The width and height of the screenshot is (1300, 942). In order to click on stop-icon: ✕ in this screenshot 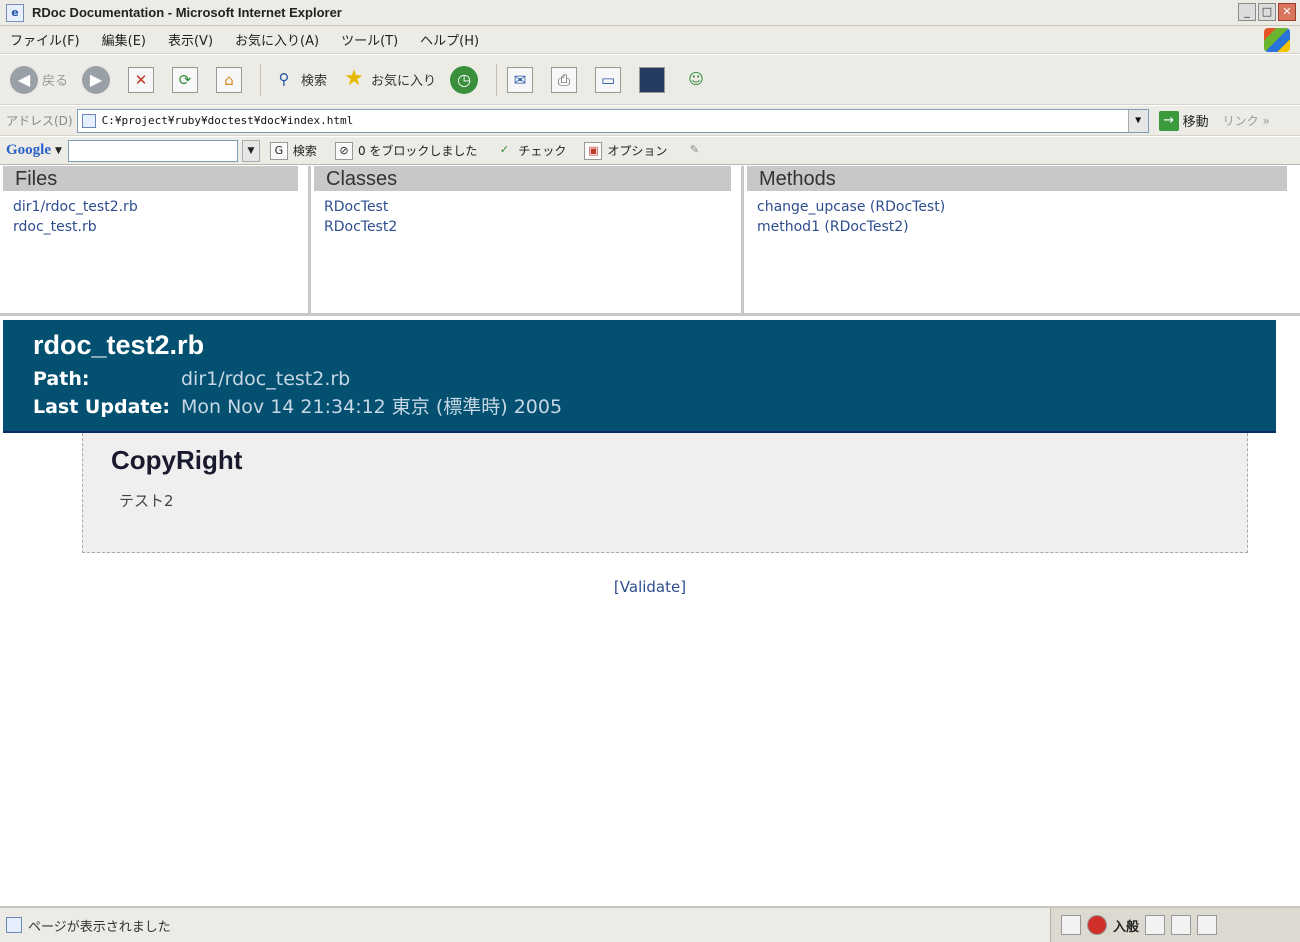, I will do `click(141, 79)`.